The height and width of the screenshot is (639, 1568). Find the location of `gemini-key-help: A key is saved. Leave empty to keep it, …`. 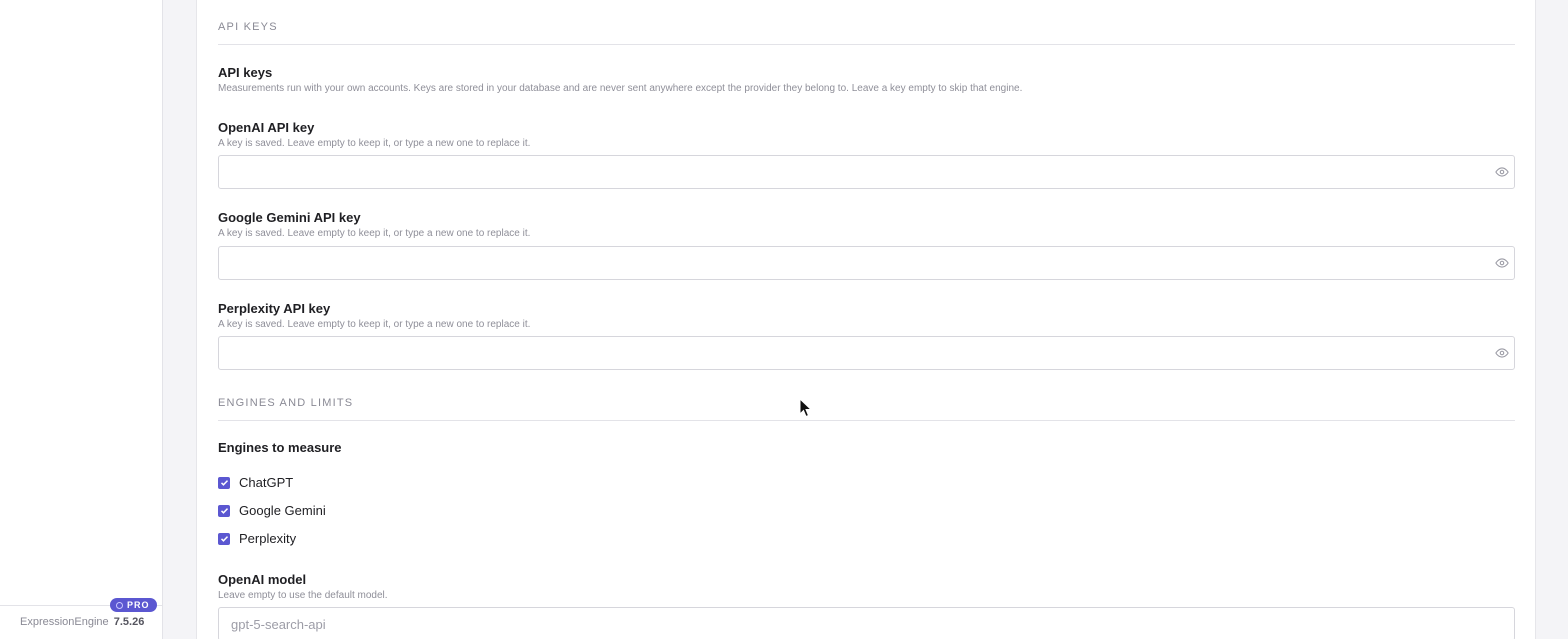

gemini-key-help: A key is saved. Leave empty to keep it, … is located at coordinates (374, 233).